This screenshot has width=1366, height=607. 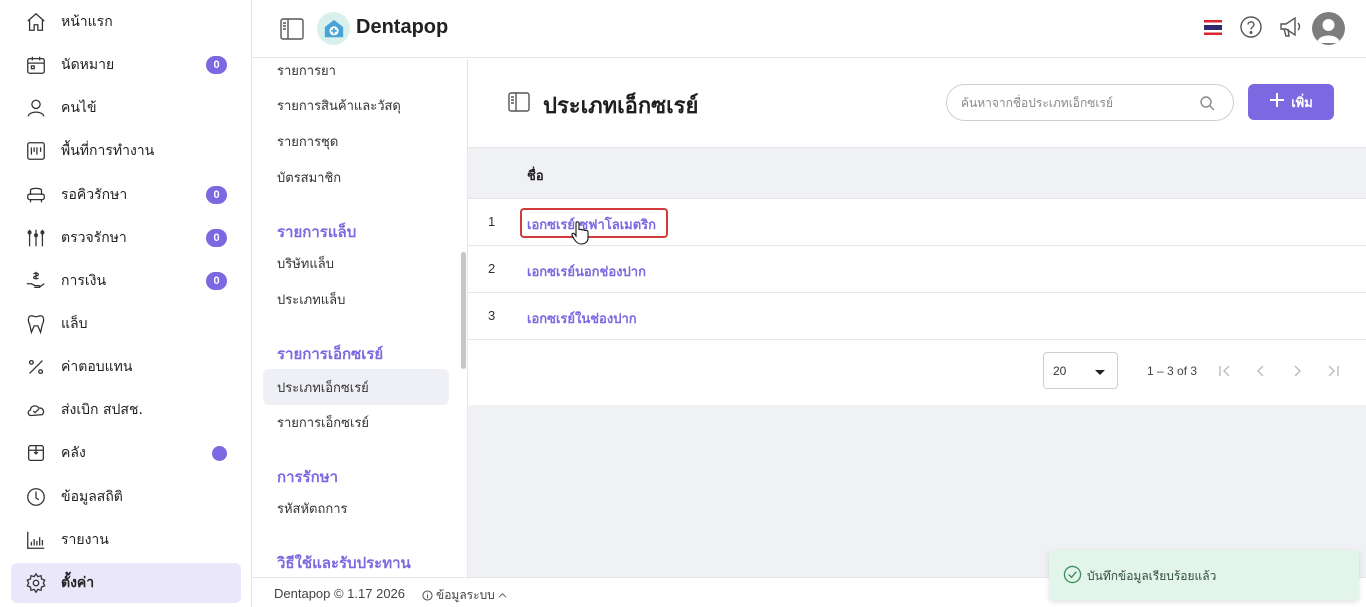 I want to click on system-info-link: ข้อมูลระบบ, so click(x=464, y=595).